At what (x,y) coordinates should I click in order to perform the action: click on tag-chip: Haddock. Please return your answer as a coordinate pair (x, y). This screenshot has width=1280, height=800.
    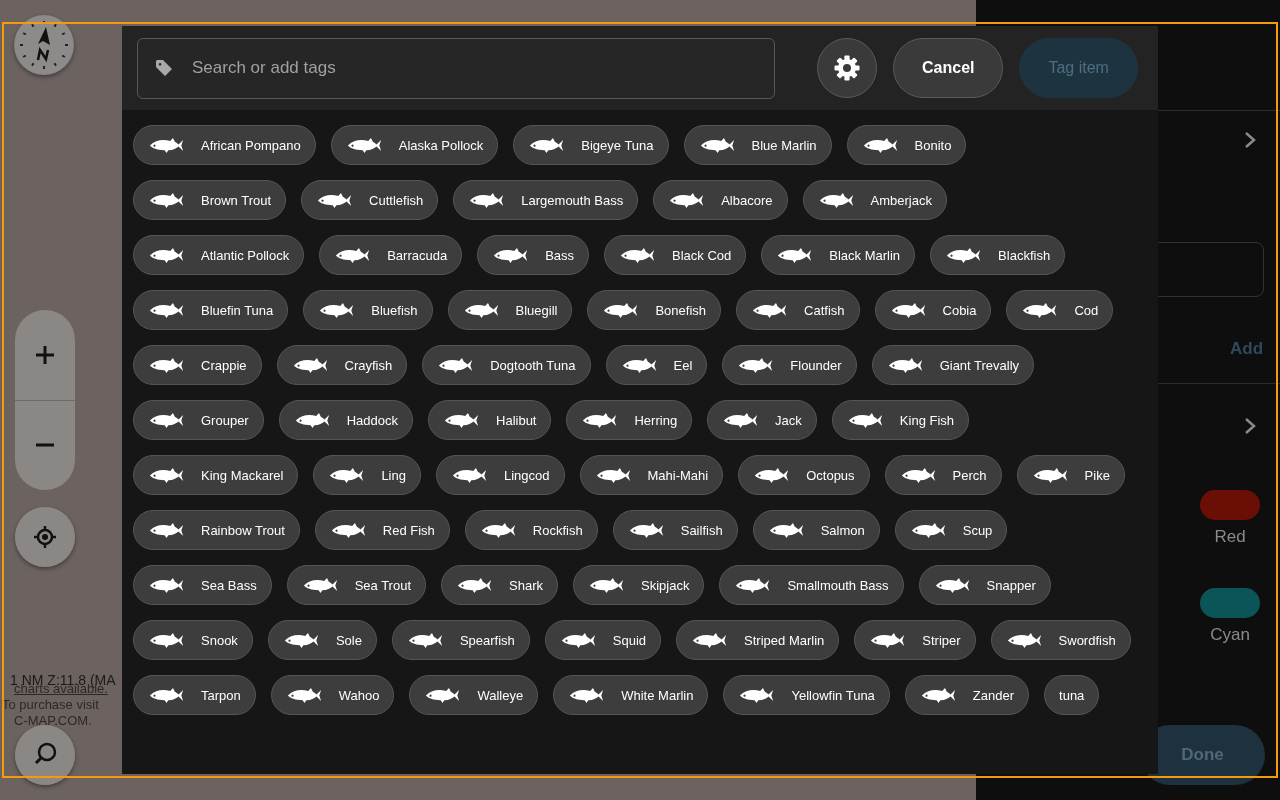
    Looking at the image, I should click on (345, 420).